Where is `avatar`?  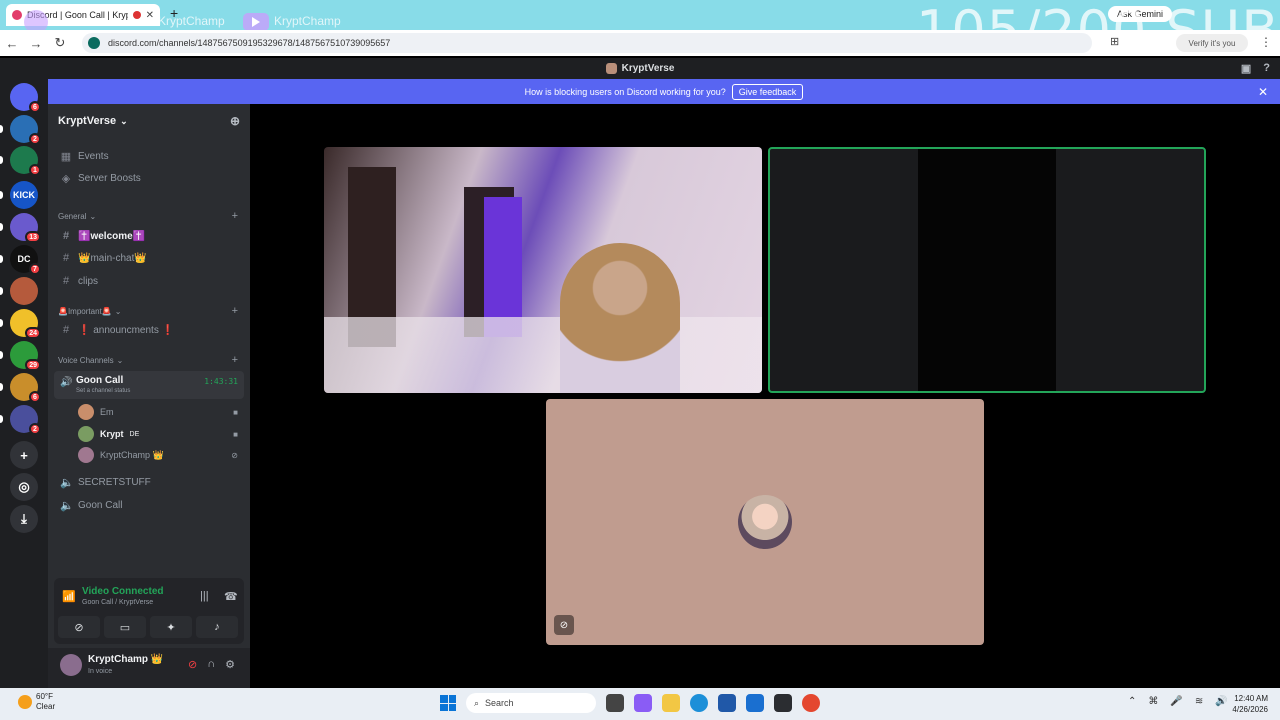
avatar is located at coordinates (71, 665).